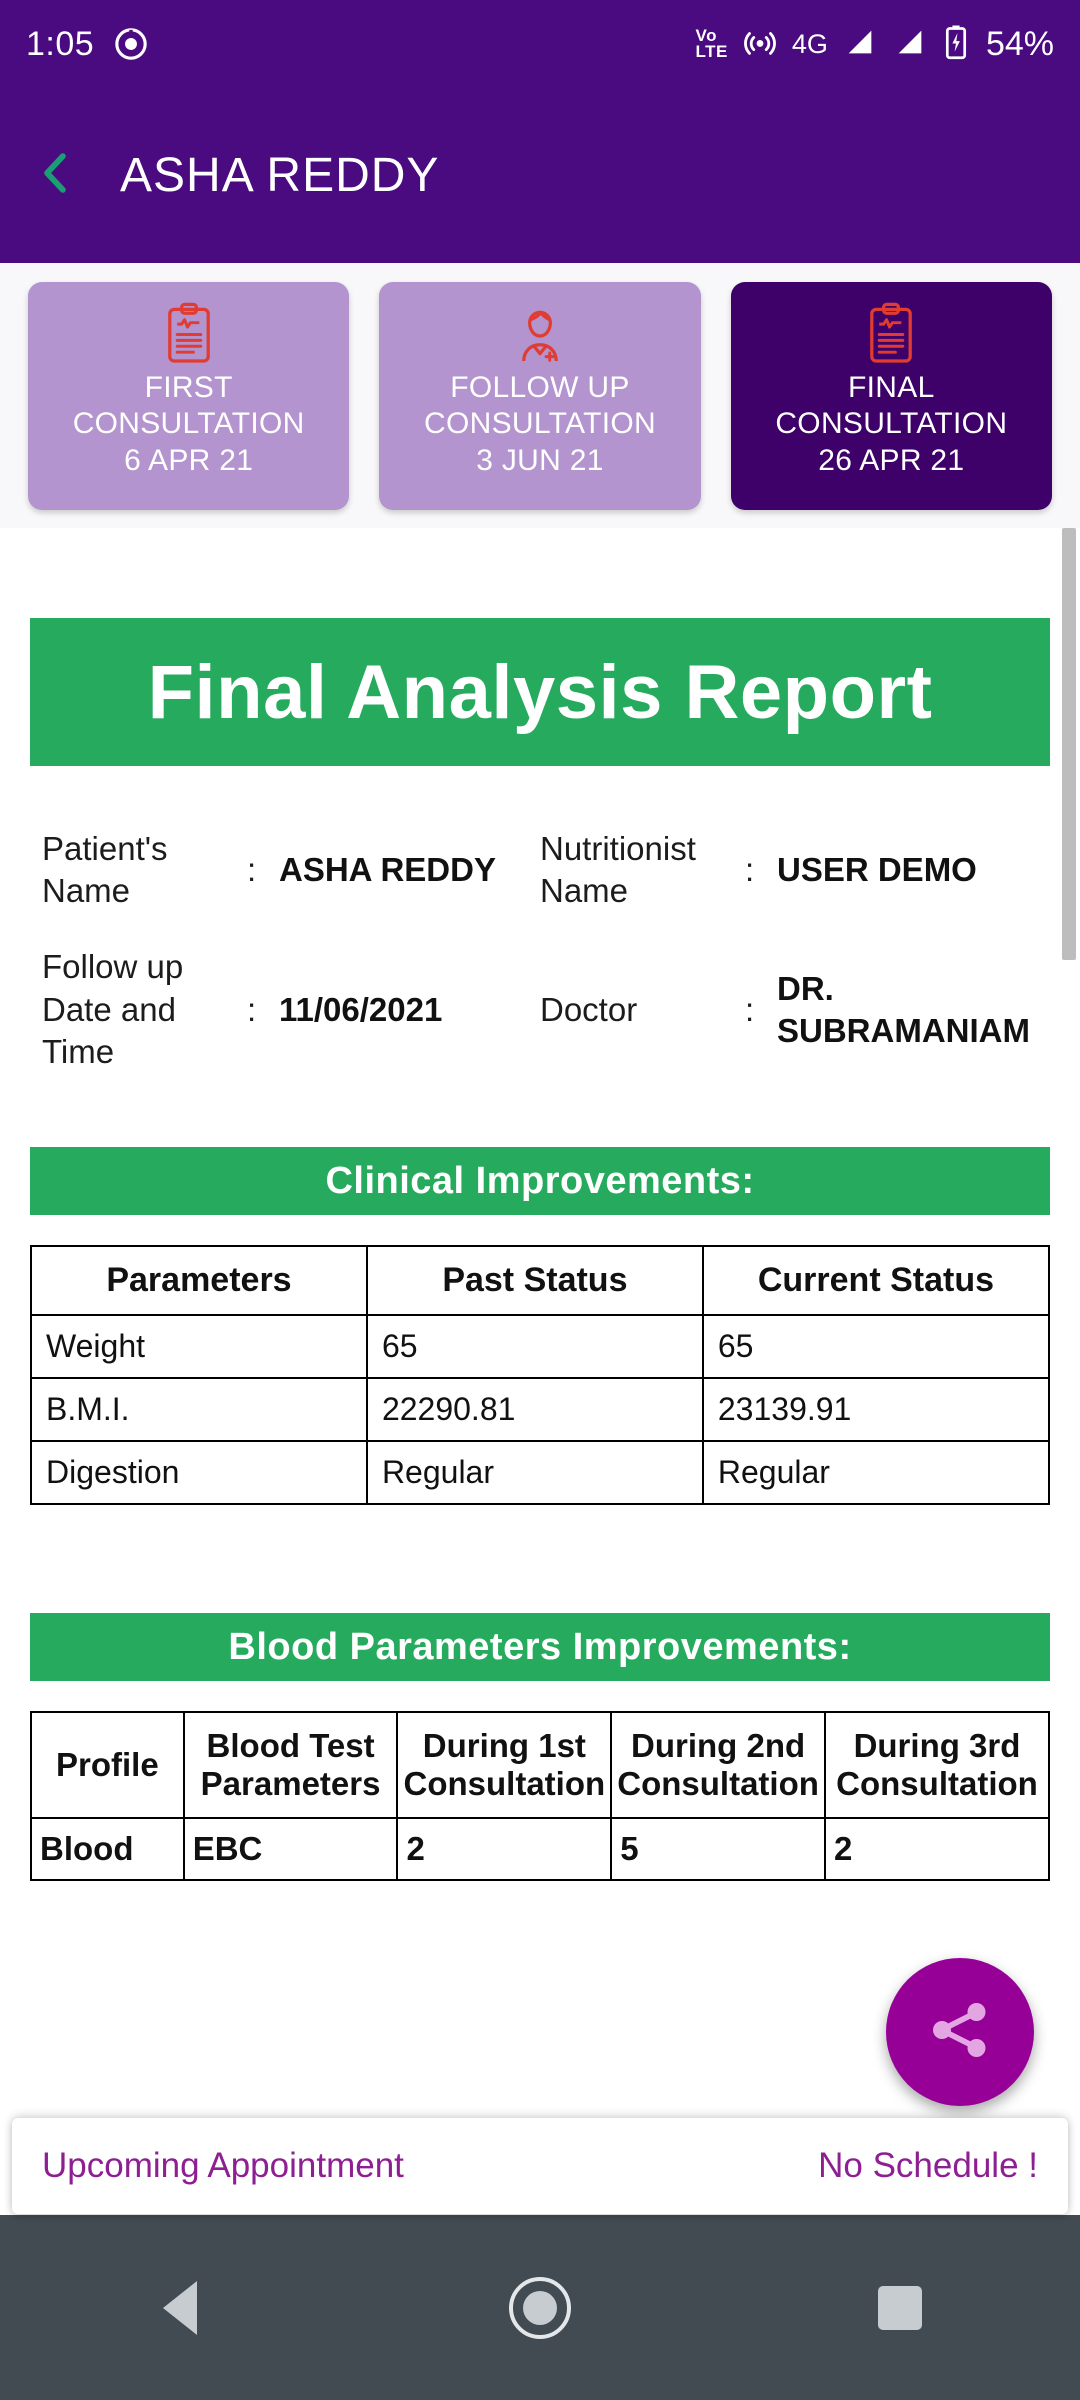  Describe the element at coordinates (540, 175) in the screenshot. I see `app-bar: ASHA REDDY` at that location.